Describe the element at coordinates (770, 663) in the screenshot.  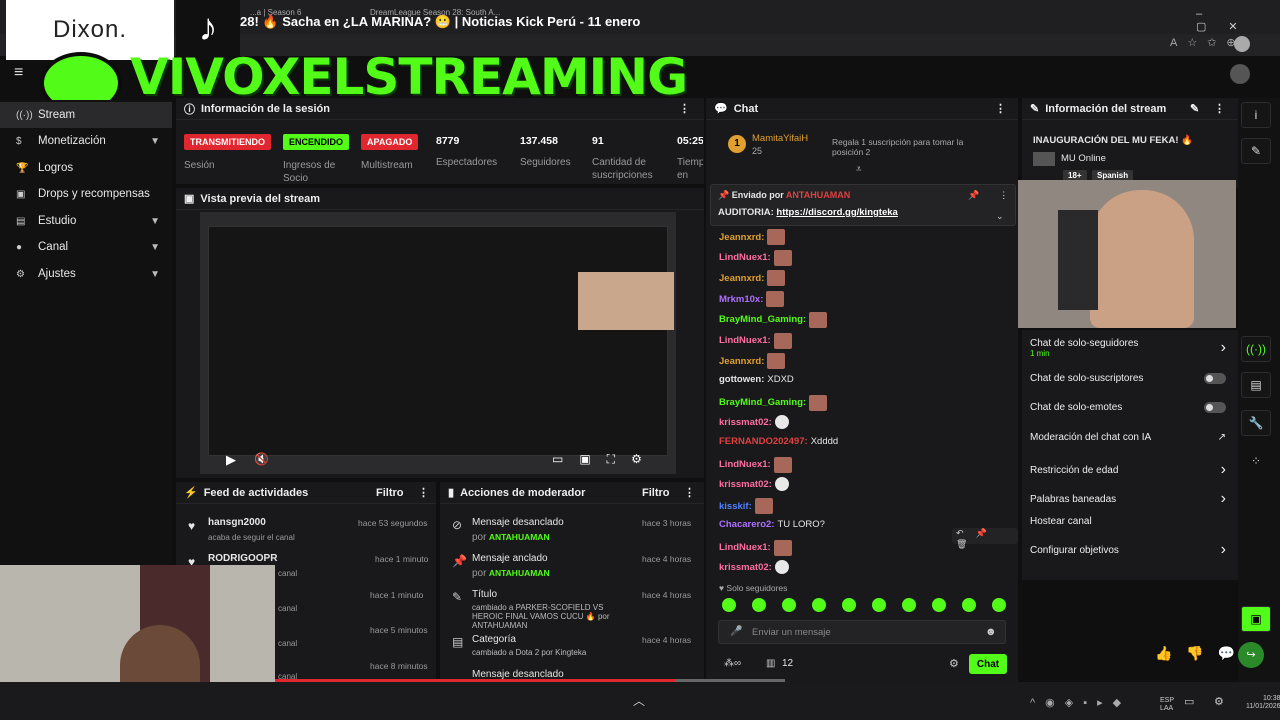
I see `gift-icon: ▥` at that location.